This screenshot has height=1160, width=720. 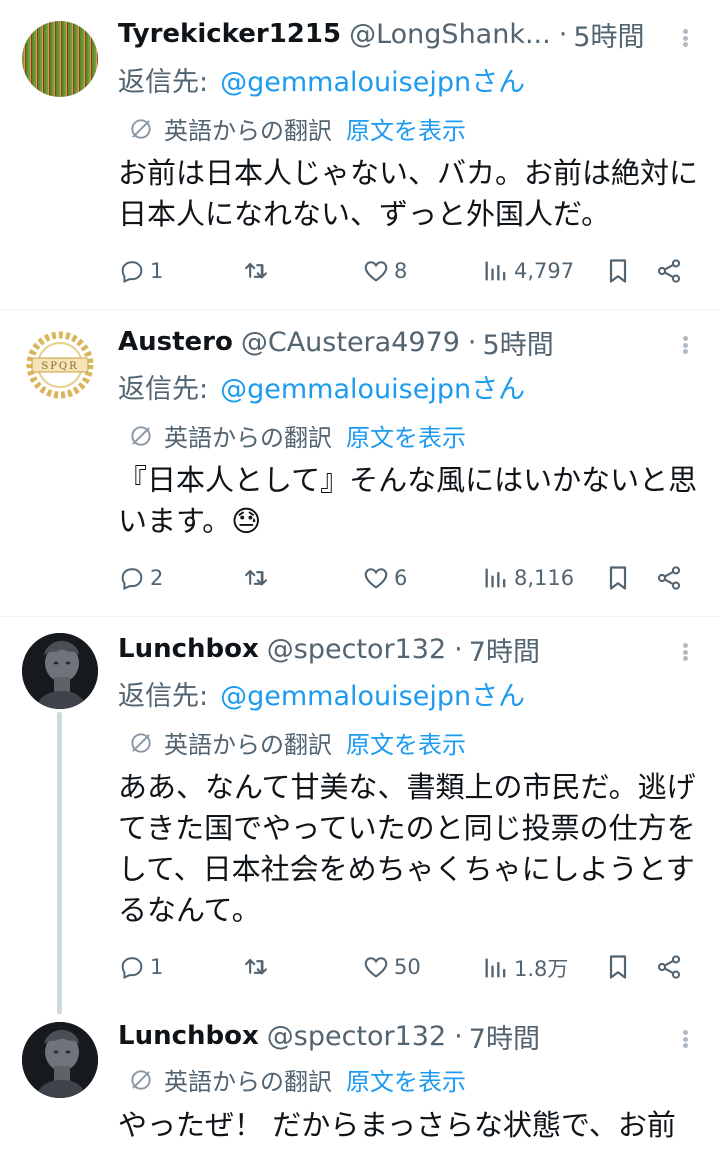 I want to click on user-handle: @CAustera4979, so click(x=350, y=342).